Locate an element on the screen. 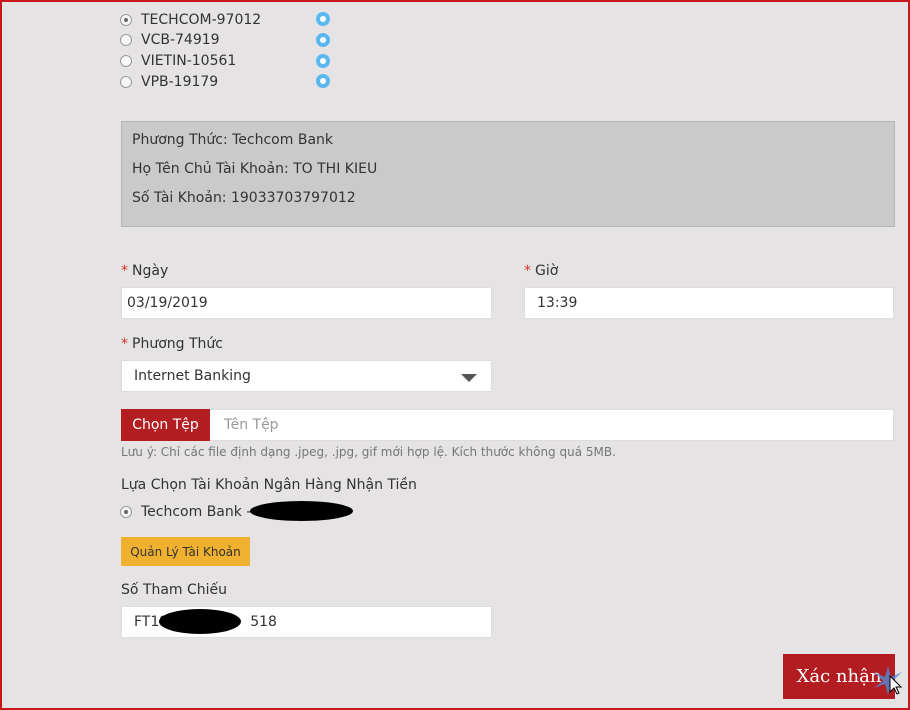 This screenshot has height=710, width=910. receive-account-label: Lựa Chọn Tài Khoản Ngân Hàng Nhận Tiền is located at coordinates (269, 485).